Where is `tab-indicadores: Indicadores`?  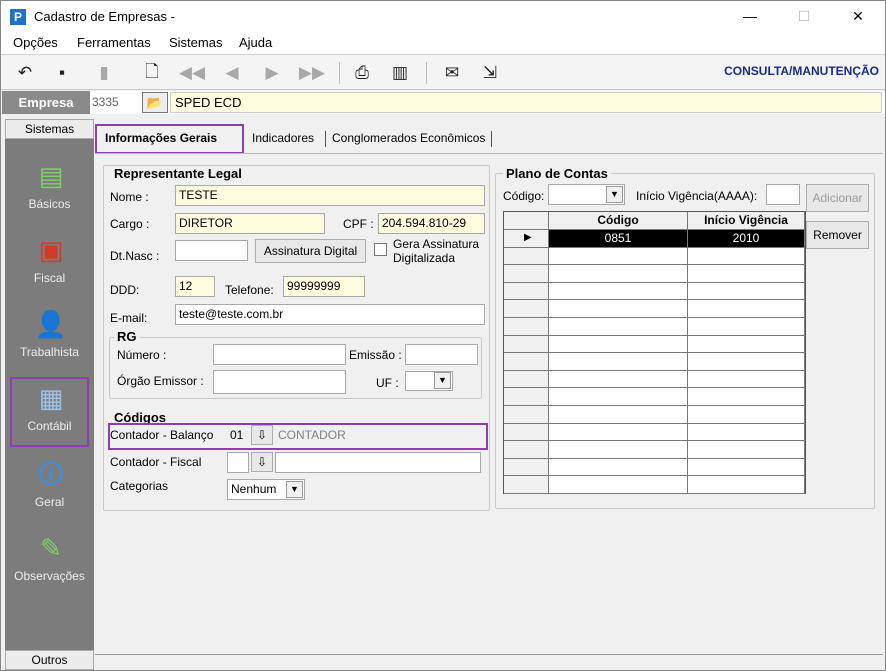
tab-indicadores: Indicadores is located at coordinates (283, 139).